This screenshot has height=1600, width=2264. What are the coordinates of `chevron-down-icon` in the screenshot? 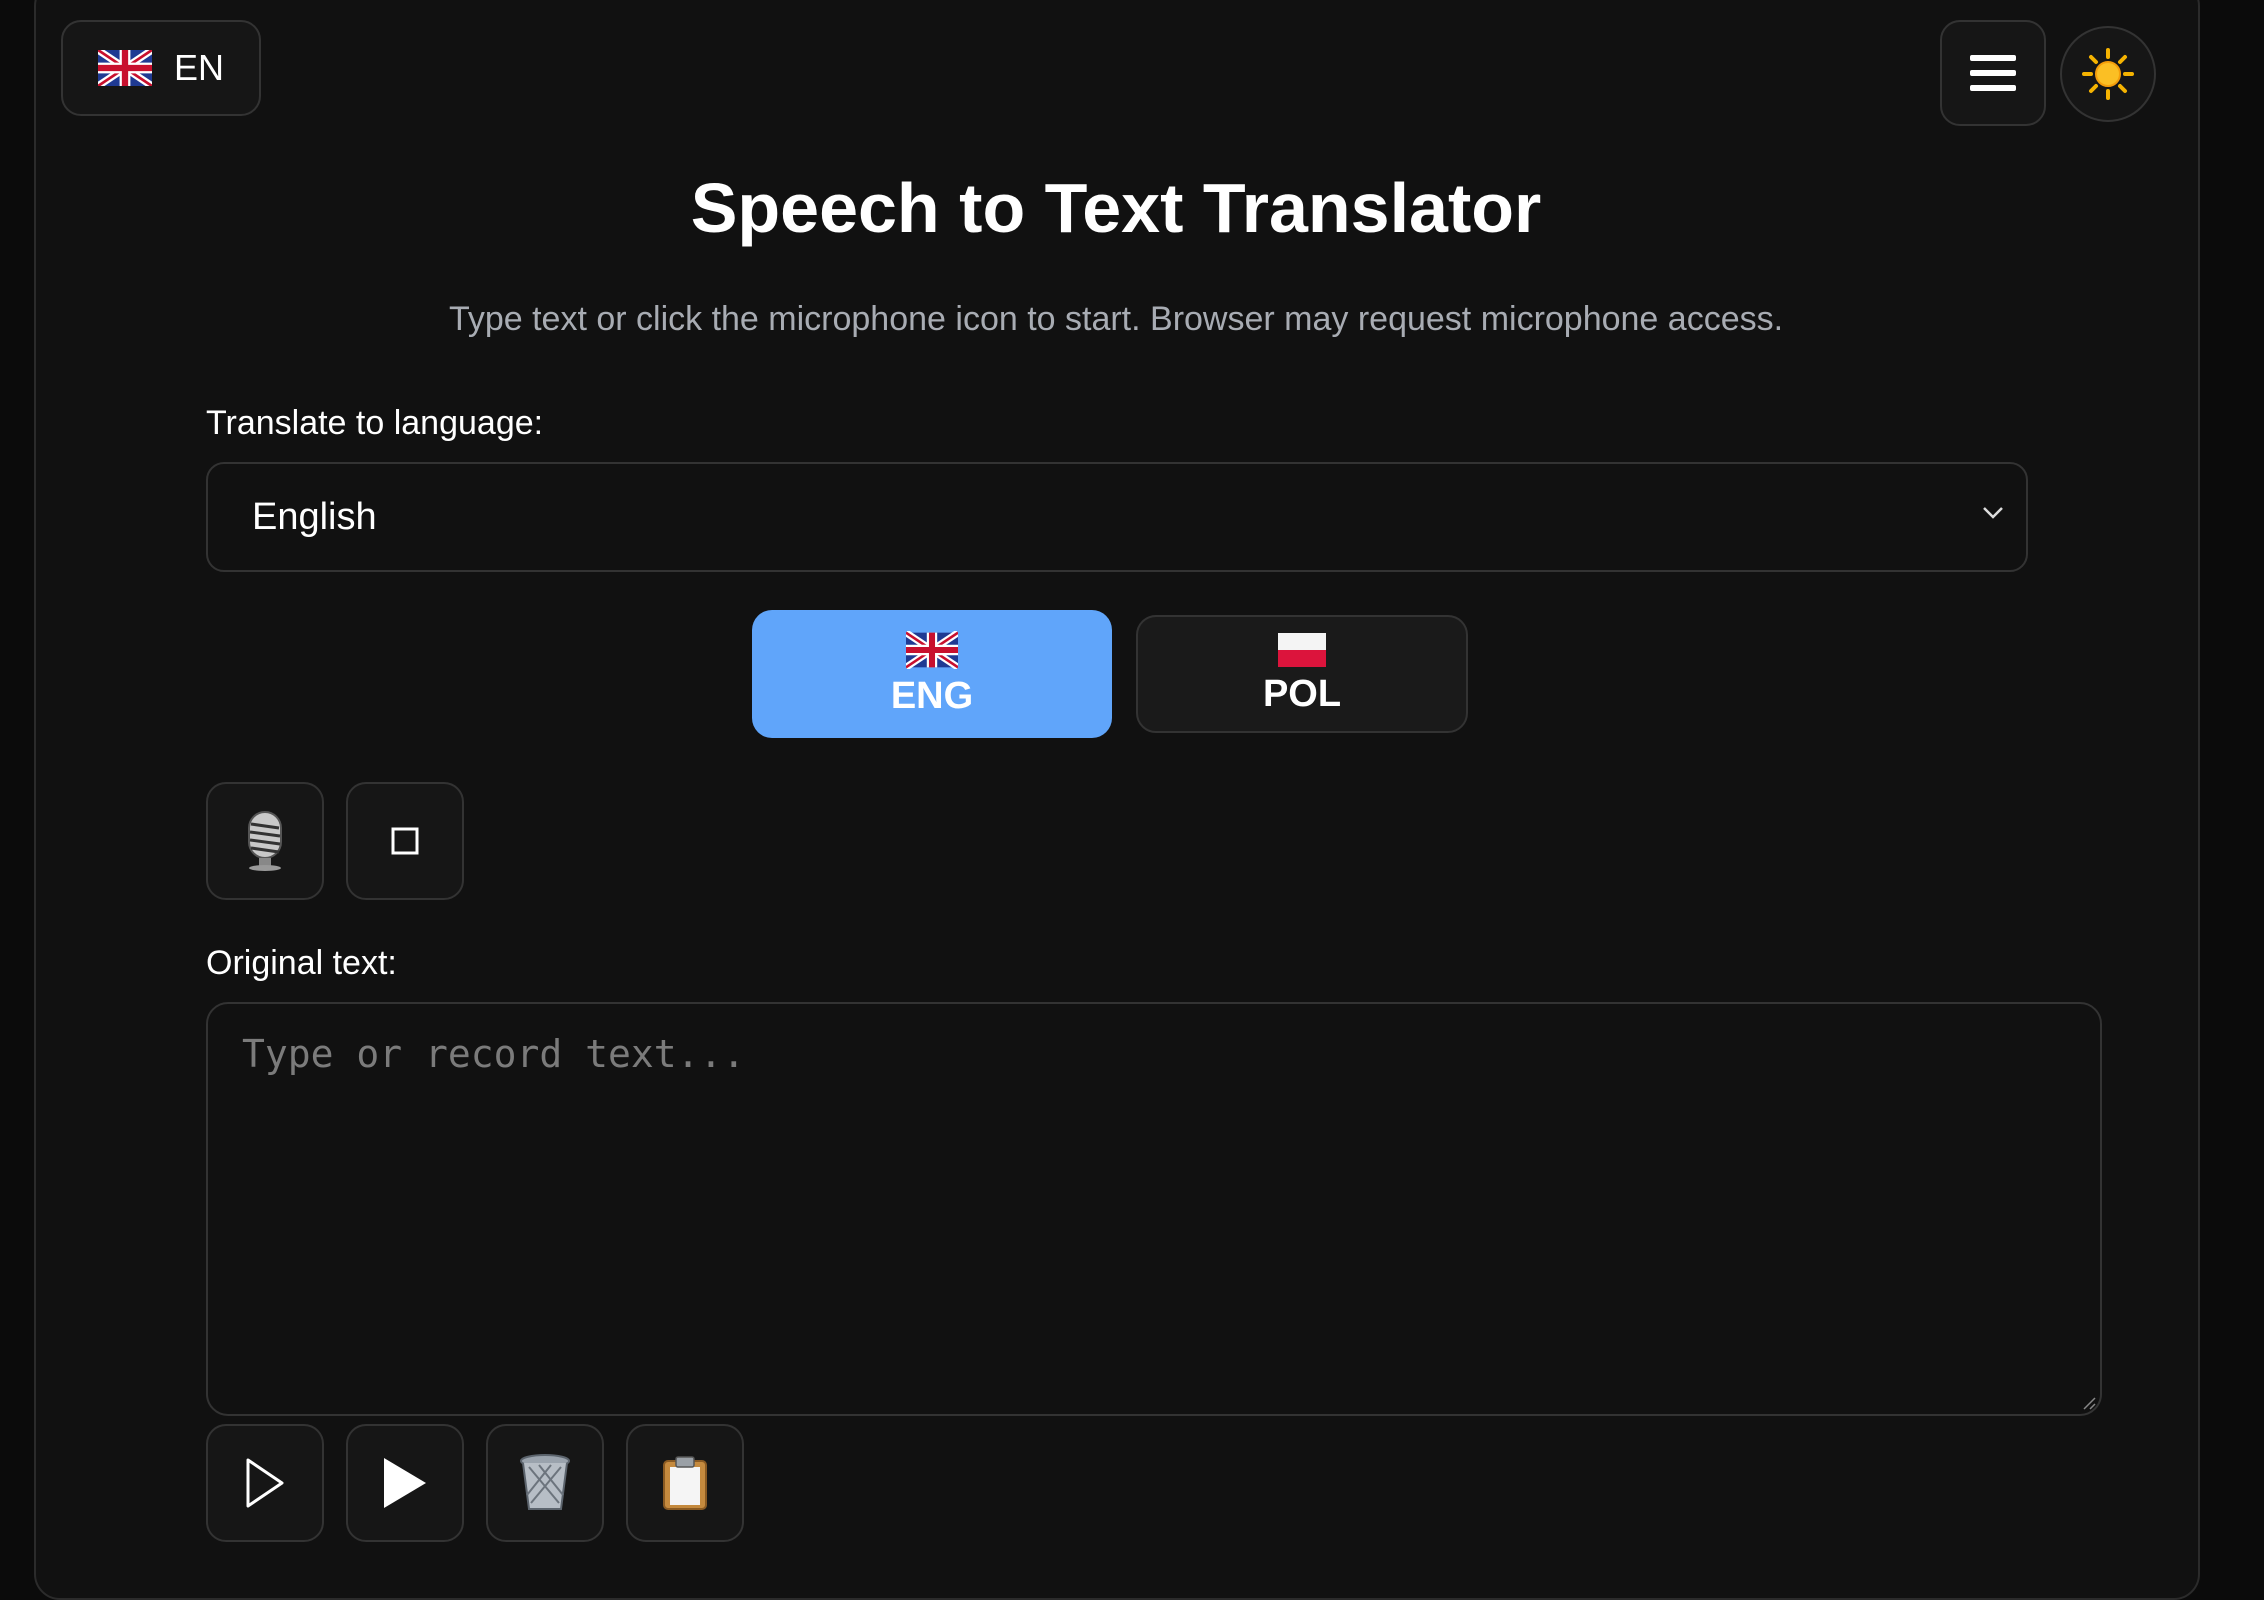 It's located at (1993, 513).